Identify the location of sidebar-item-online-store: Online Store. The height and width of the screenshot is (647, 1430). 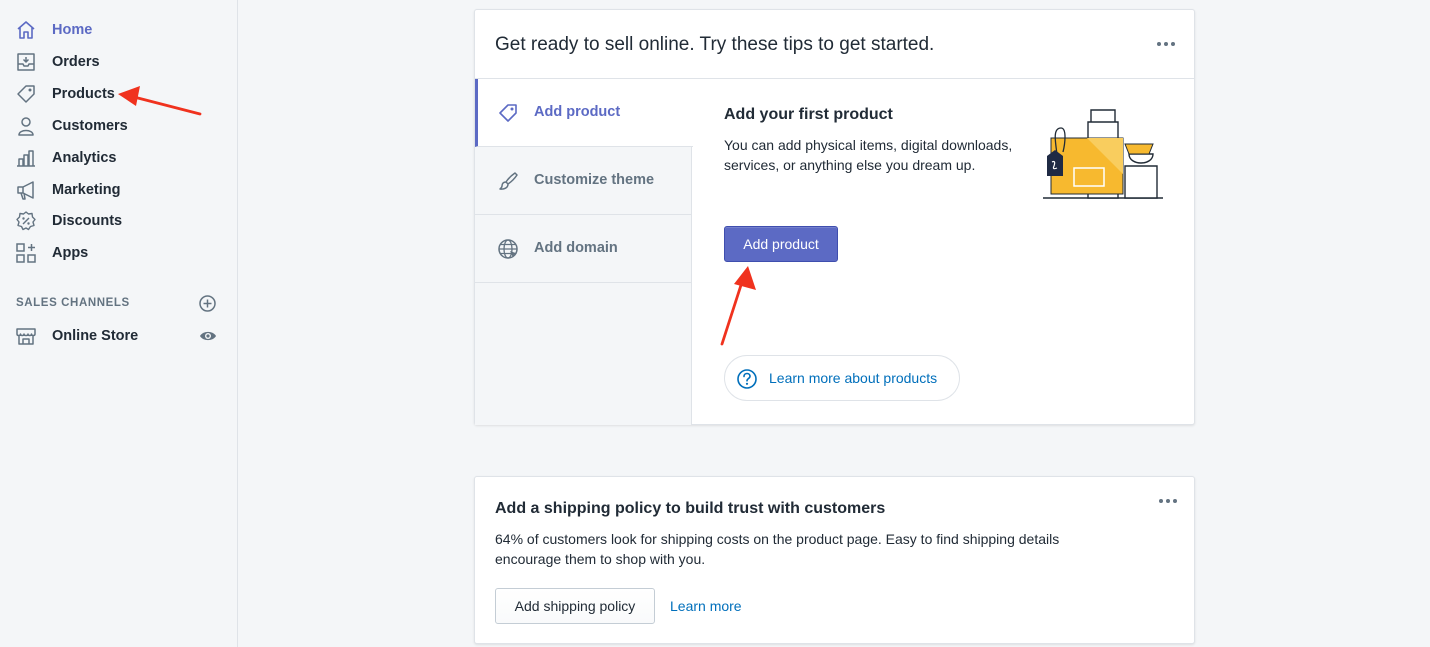
(118, 336).